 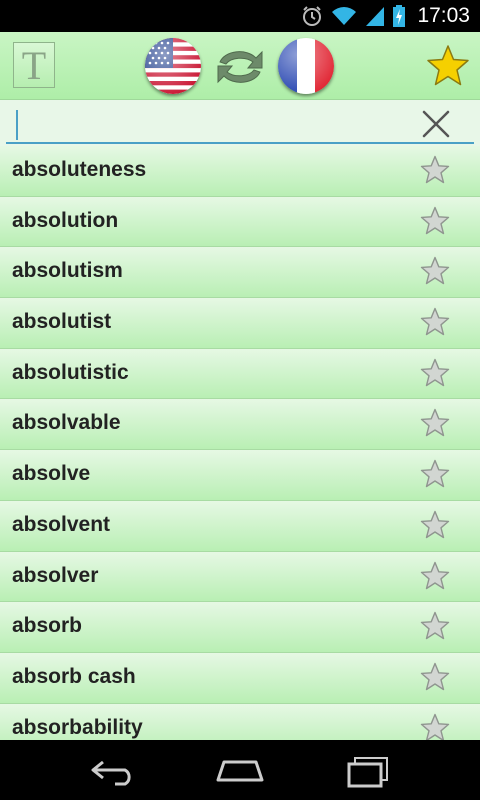 I want to click on back-icon, so click(x=113, y=770).